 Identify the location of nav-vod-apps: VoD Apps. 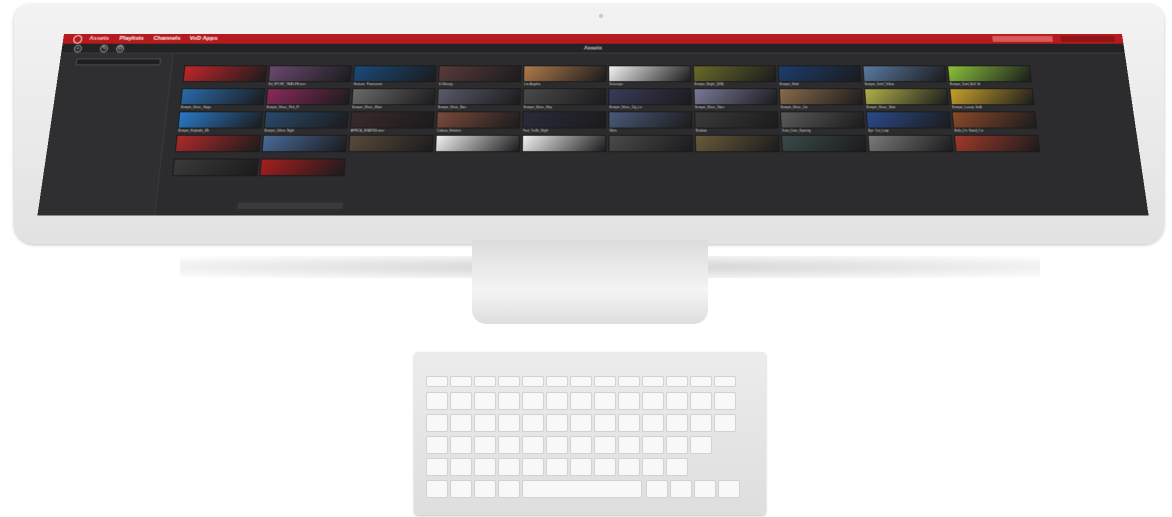
(203, 39).